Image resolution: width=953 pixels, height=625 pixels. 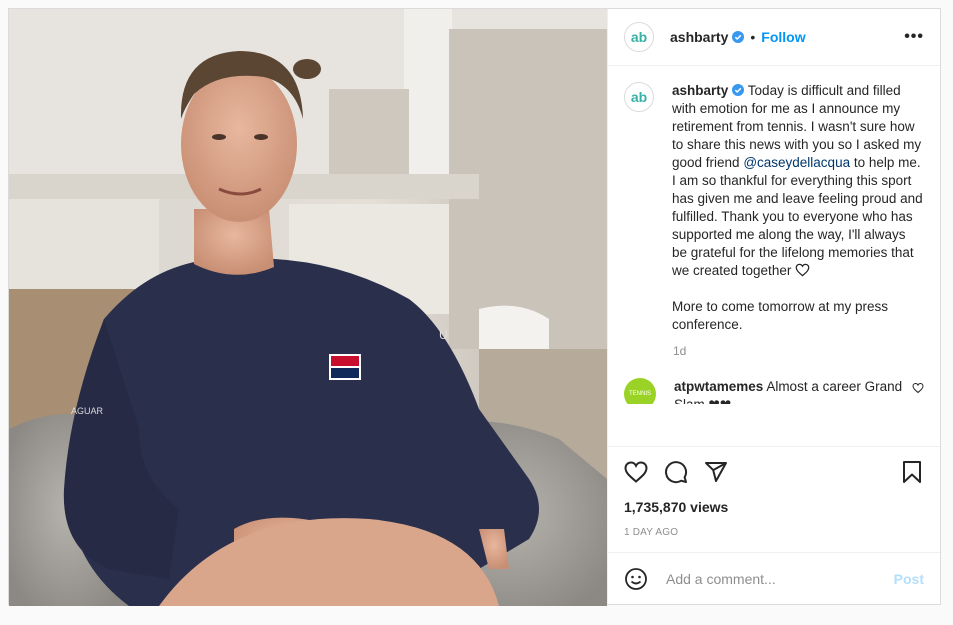 What do you see at coordinates (774, 472) in the screenshot?
I see `action-bar` at bounding box center [774, 472].